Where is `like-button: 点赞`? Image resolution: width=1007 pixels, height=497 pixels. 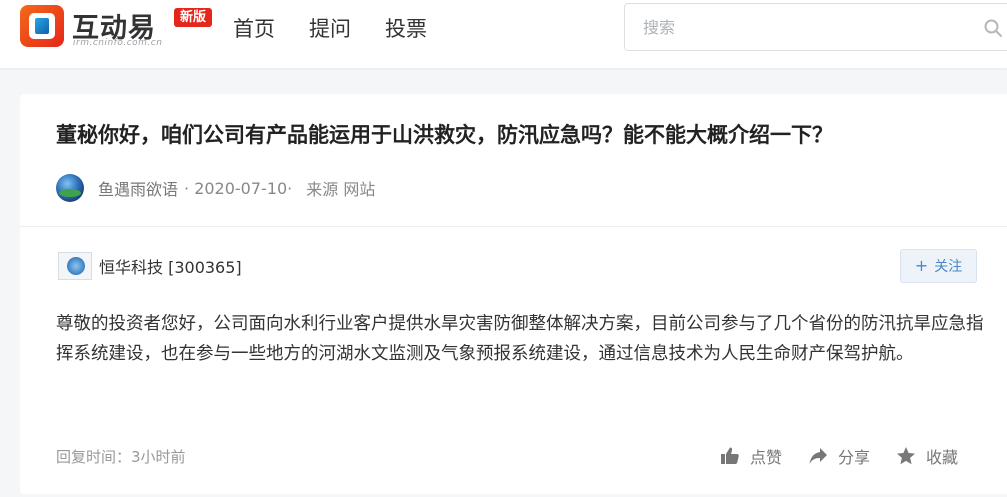 like-button: 点赞 is located at coordinates (751, 456).